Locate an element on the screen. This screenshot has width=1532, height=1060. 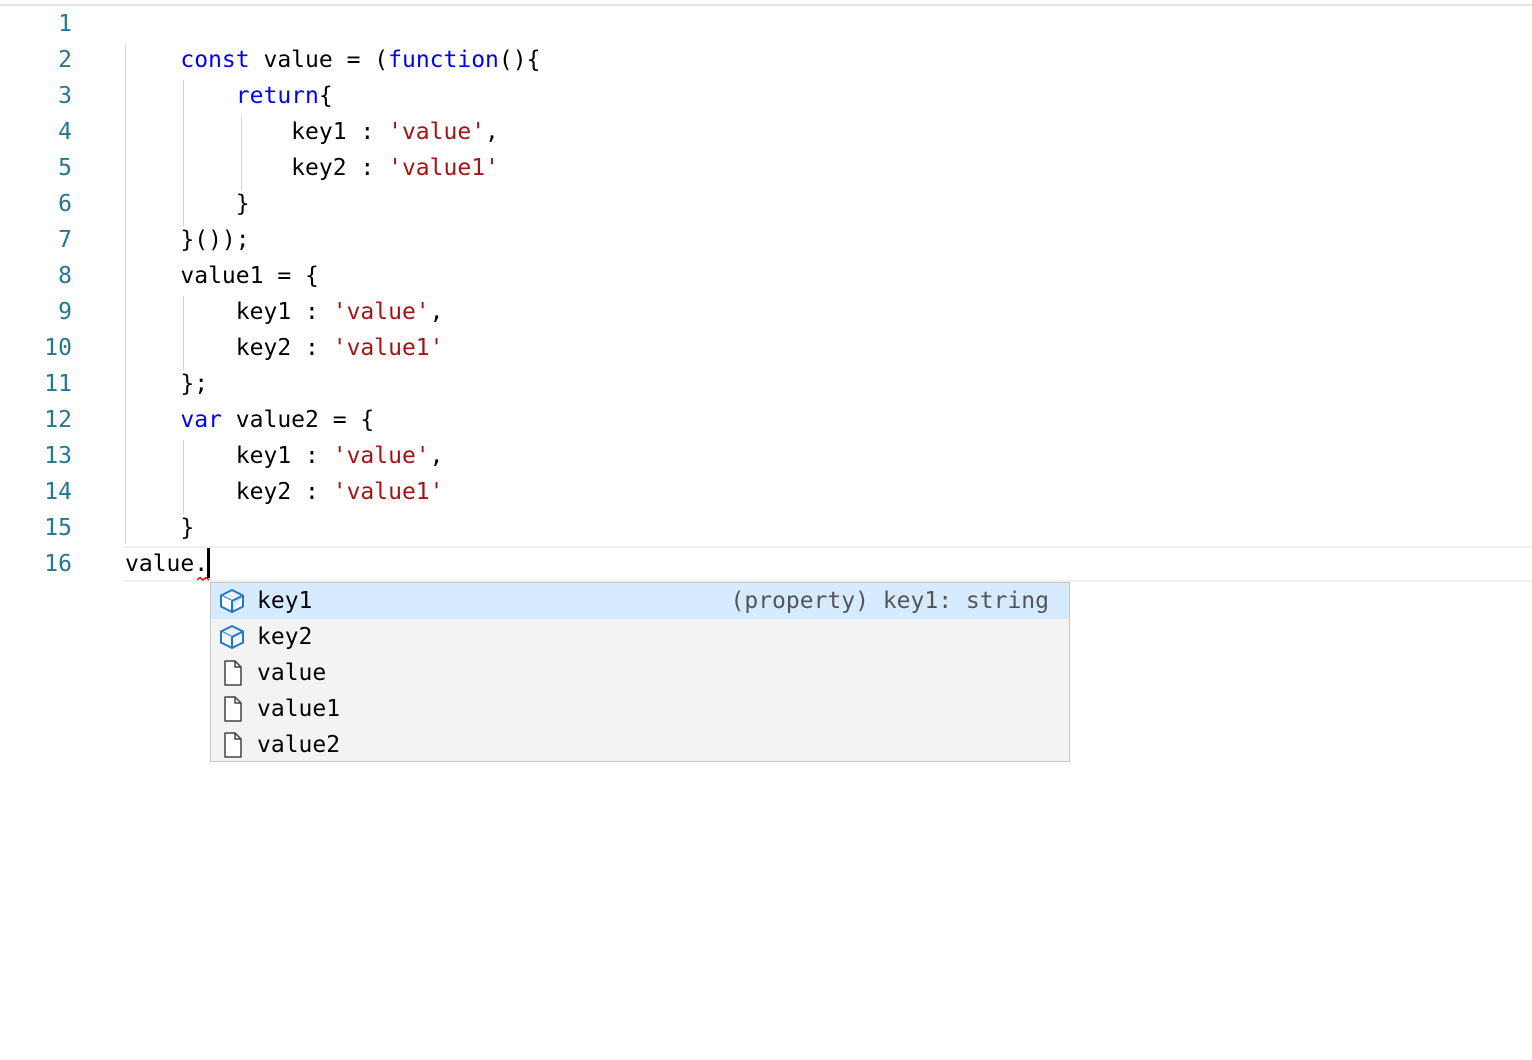
line-number: 15 is located at coordinates (58, 528).